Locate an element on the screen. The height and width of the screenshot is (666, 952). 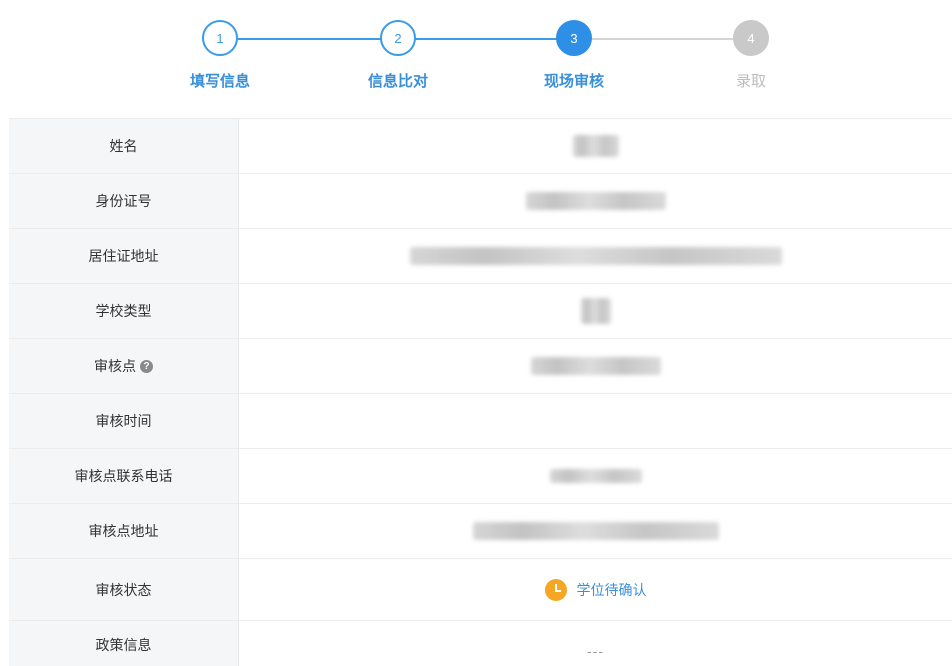
row-label: 身份证号 is located at coordinates (124, 201).